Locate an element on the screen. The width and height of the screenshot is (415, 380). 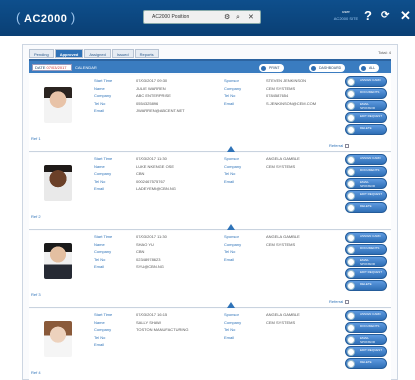
visitor-tel: 02348978623 is located at coordinates (148, 259).